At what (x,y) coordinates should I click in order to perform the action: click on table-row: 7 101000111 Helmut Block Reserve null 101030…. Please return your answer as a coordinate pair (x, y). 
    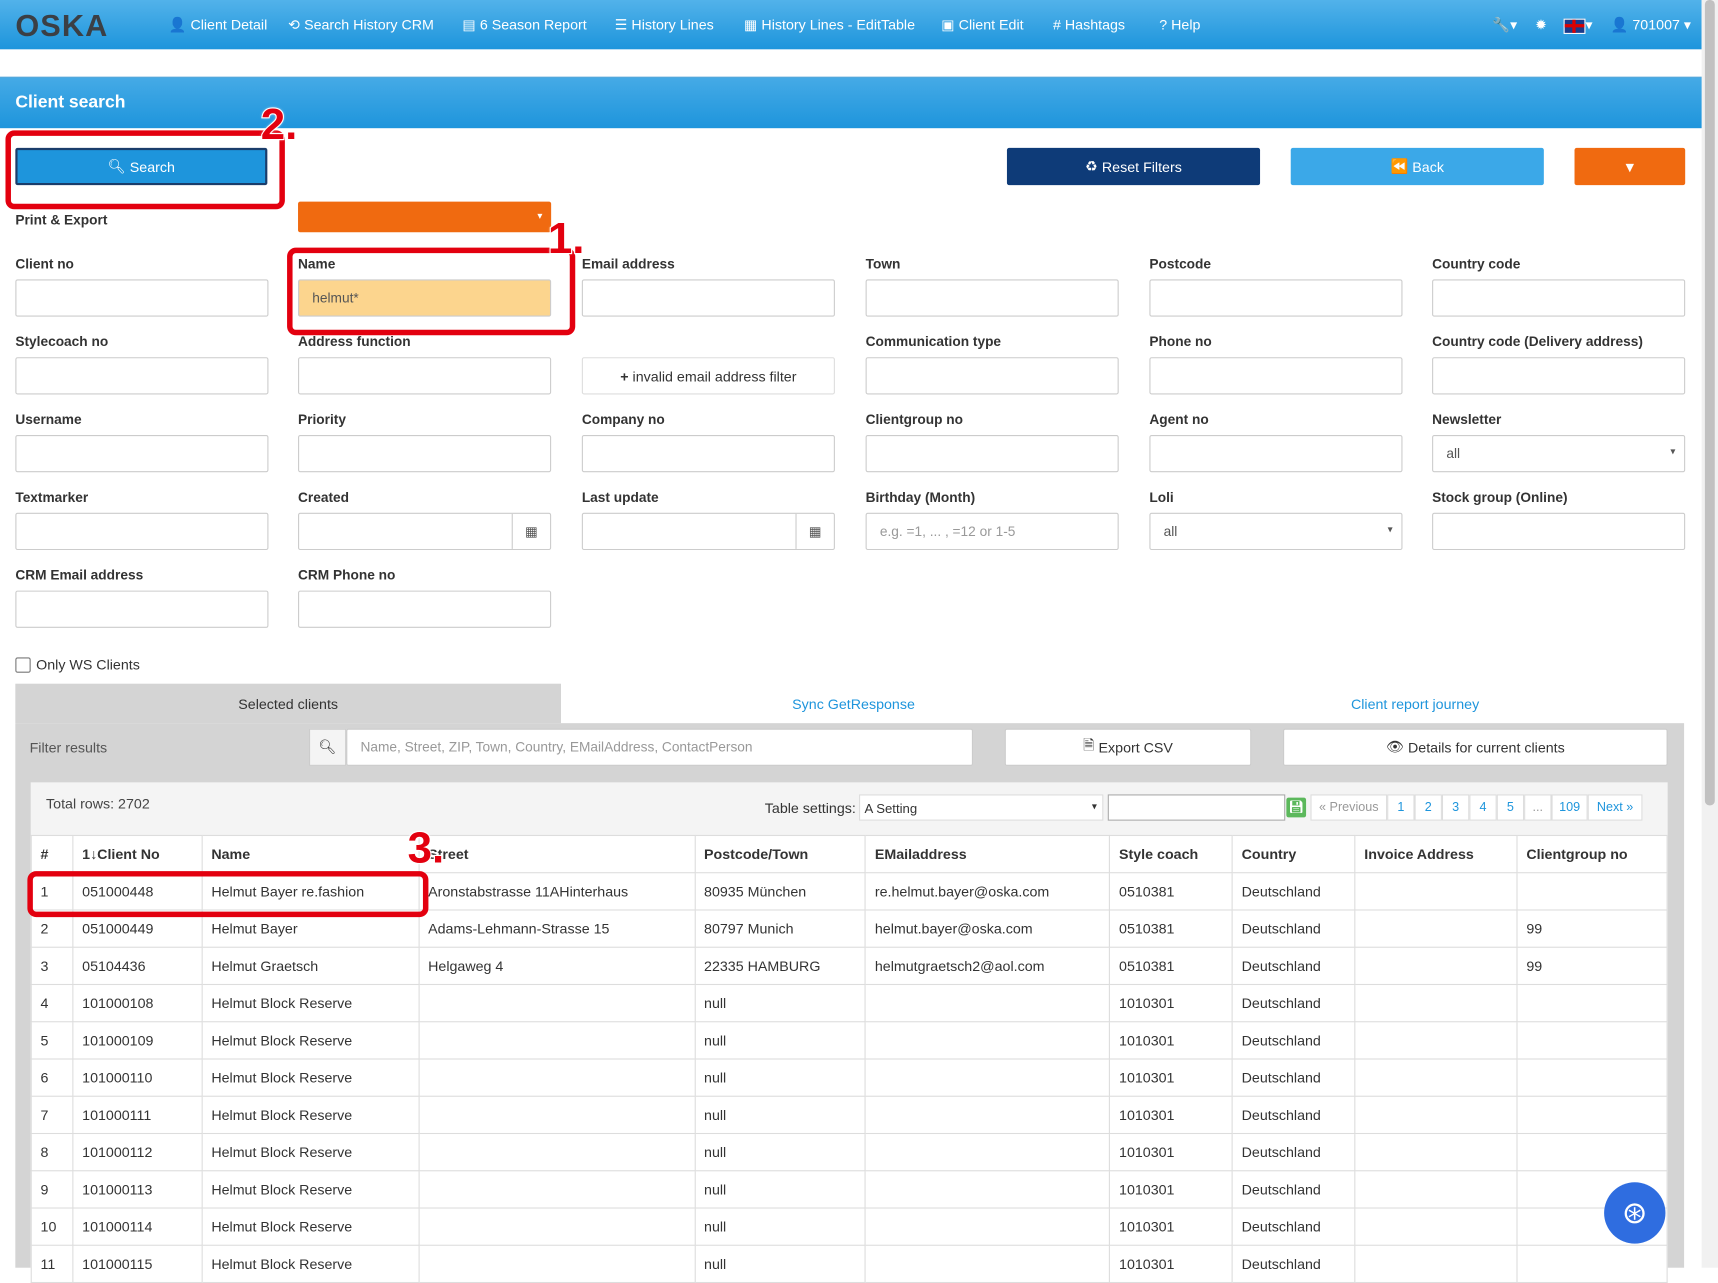
    Looking at the image, I should click on (849, 1115).